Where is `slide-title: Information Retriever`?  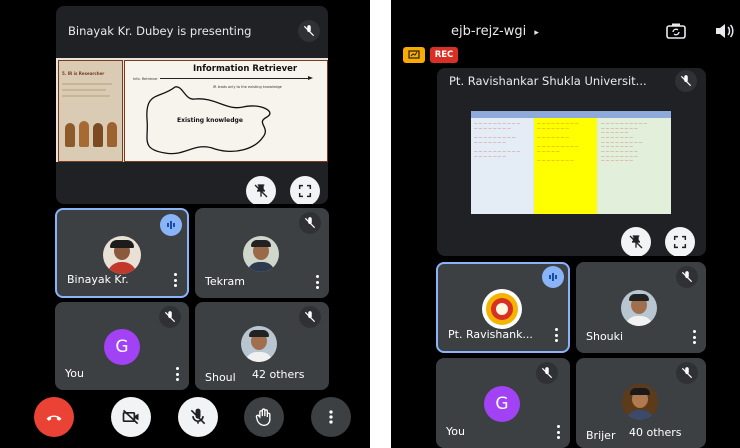 slide-title: Information Retriever is located at coordinates (245, 69).